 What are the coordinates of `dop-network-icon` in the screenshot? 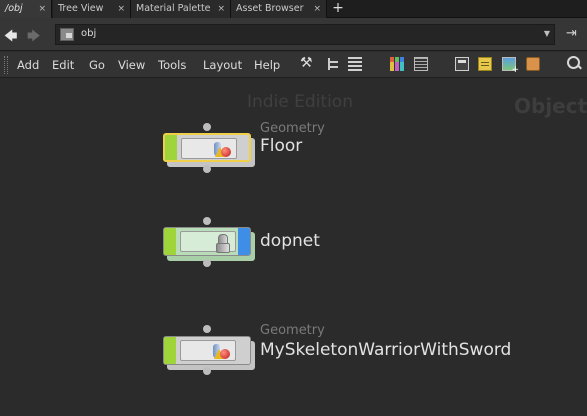 It's located at (223, 243).